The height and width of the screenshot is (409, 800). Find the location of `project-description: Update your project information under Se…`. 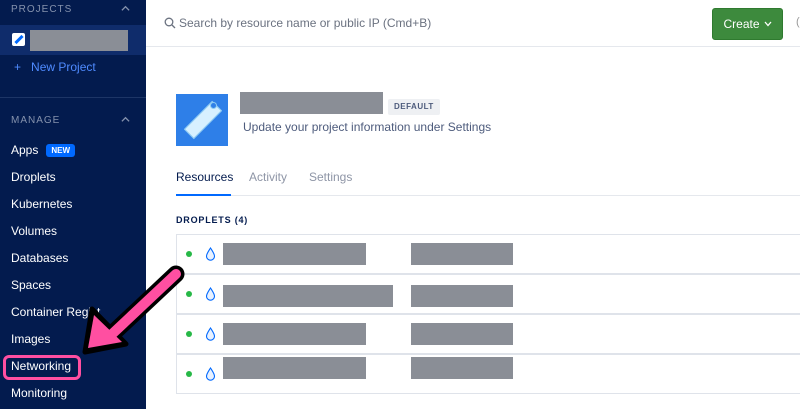

project-description: Update your project information under Se… is located at coordinates (367, 127).